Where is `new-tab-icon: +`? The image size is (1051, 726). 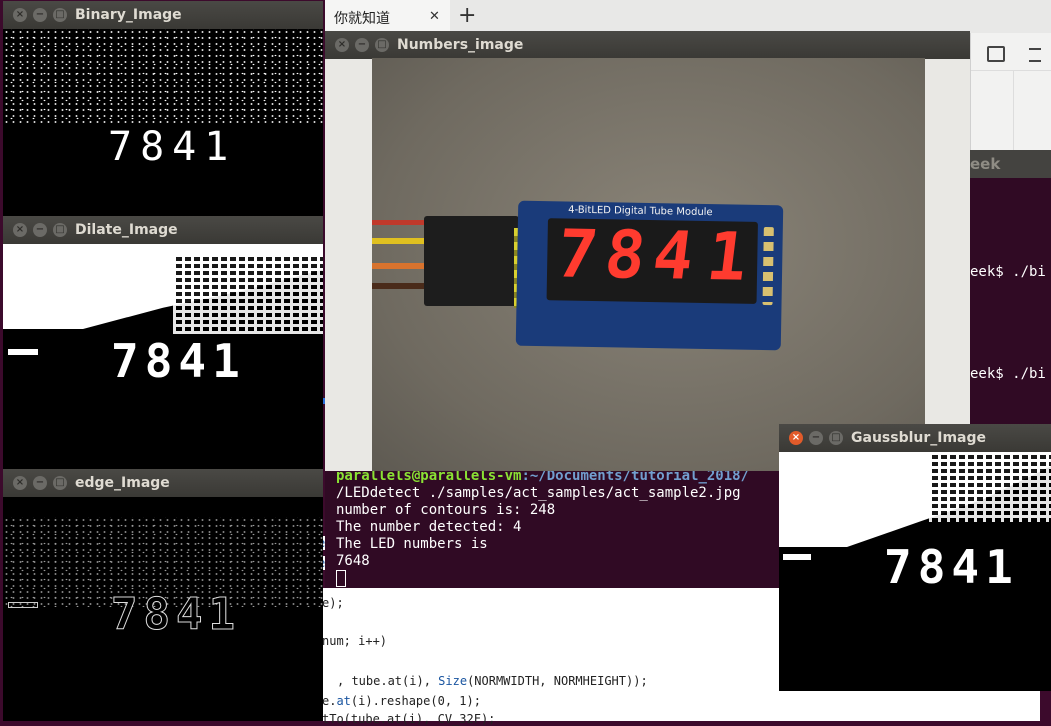 new-tab-icon: + is located at coordinates (467, 15).